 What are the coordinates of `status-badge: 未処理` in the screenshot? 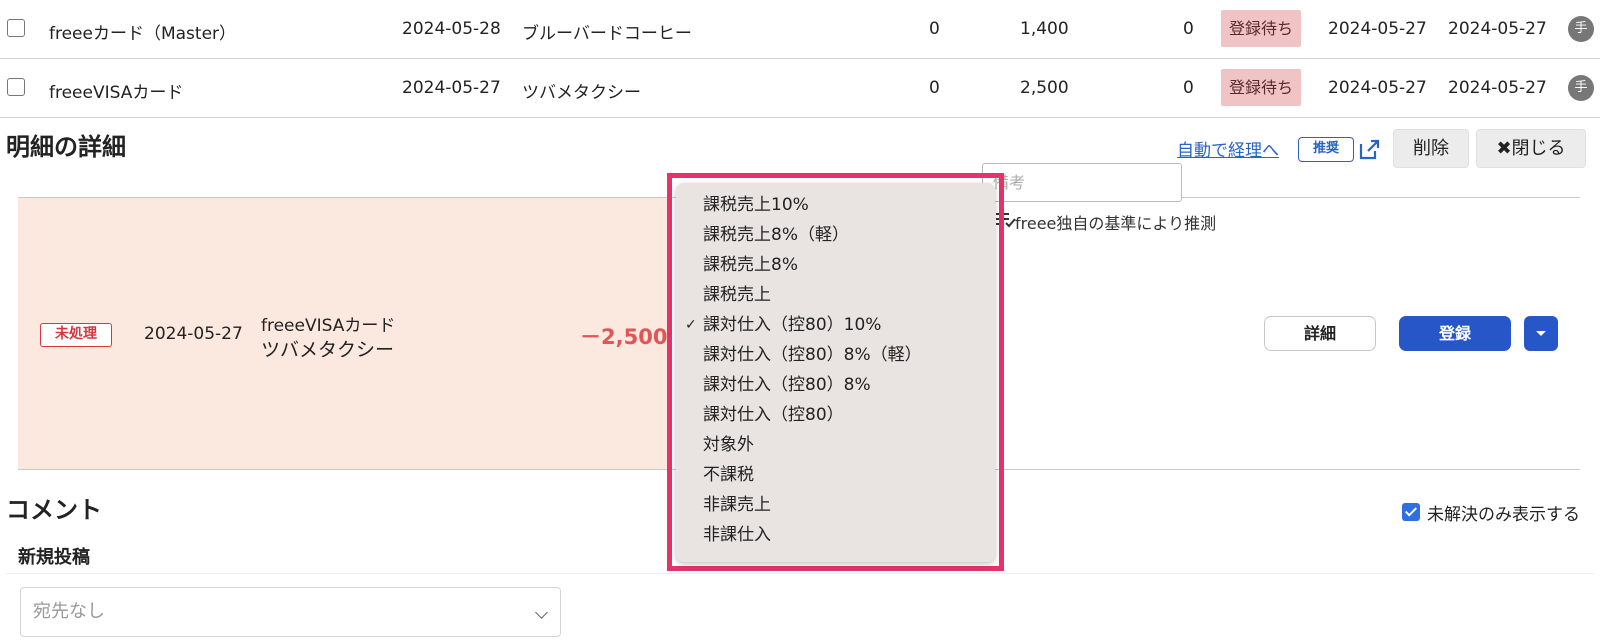 It's located at (76, 335).